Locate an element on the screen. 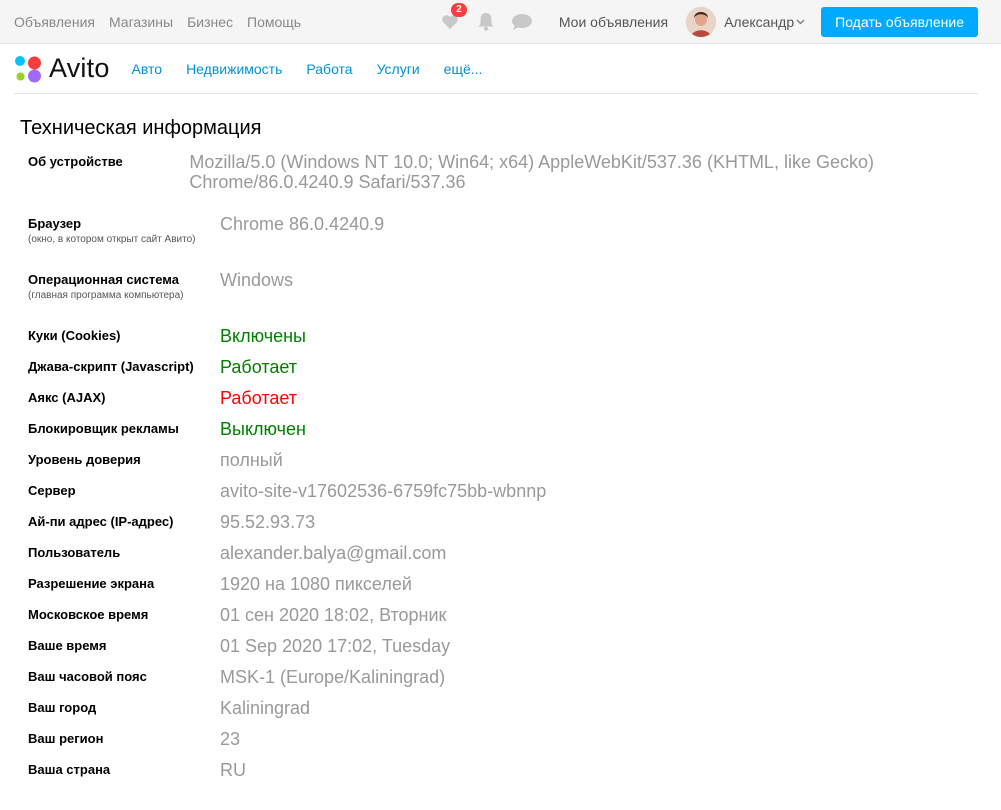 The height and width of the screenshot is (810, 1001). category-auto: Авто is located at coordinates (147, 69).